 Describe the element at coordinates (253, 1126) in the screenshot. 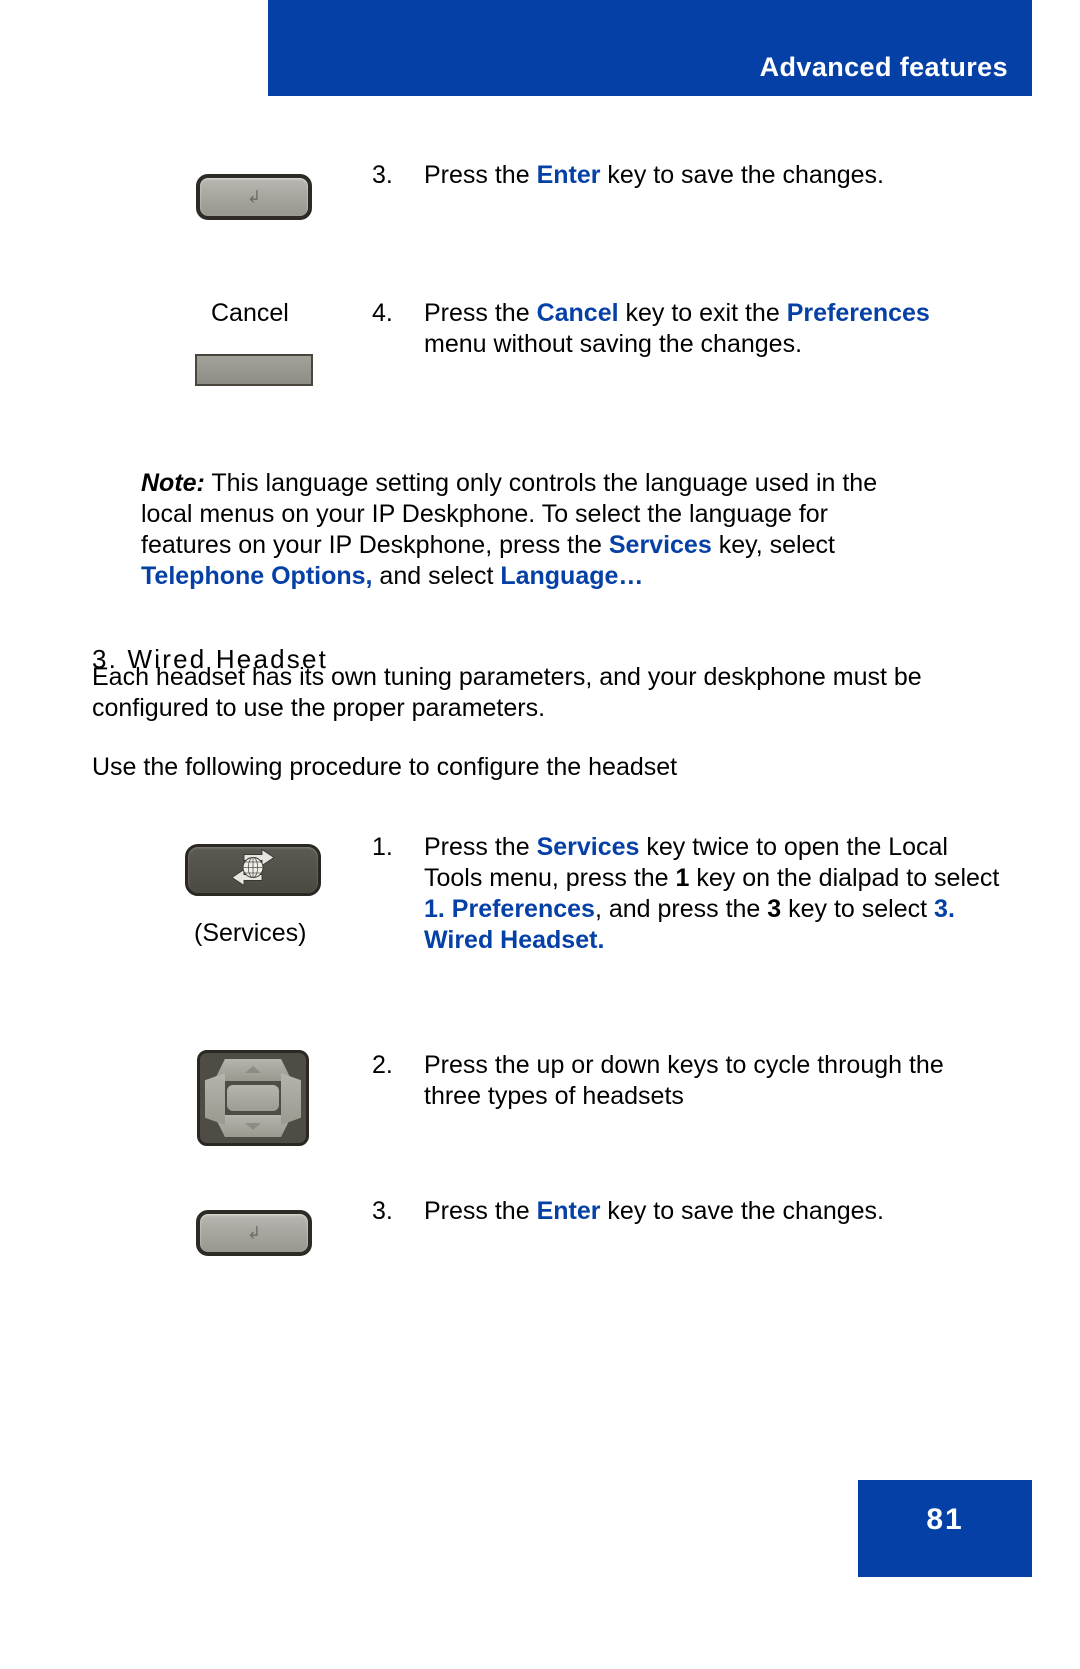

I see `nav-down-arrow-icon` at that location.